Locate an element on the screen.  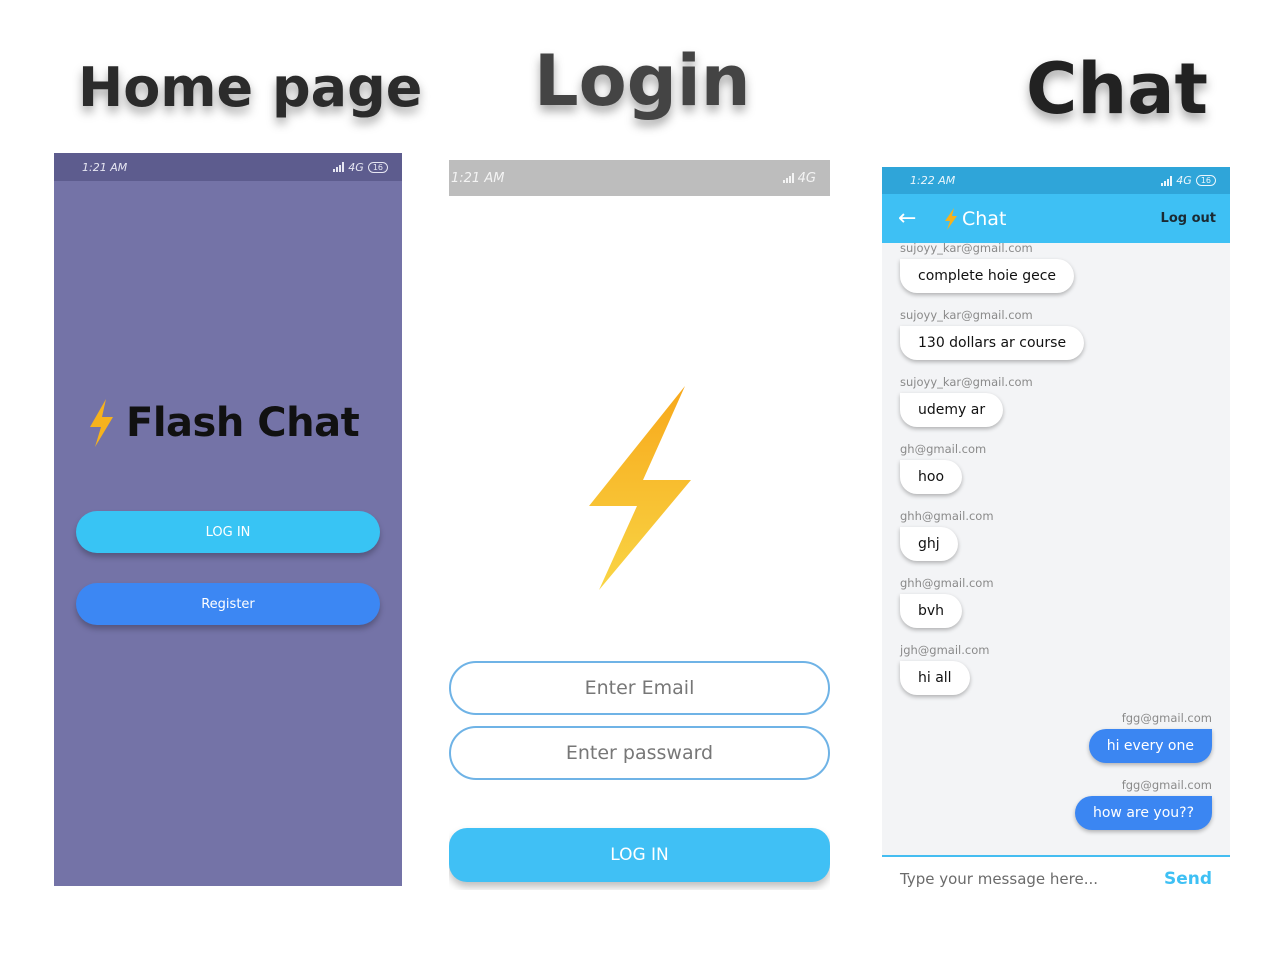
login-button: LOG IN is located at coordinates (228, 532).